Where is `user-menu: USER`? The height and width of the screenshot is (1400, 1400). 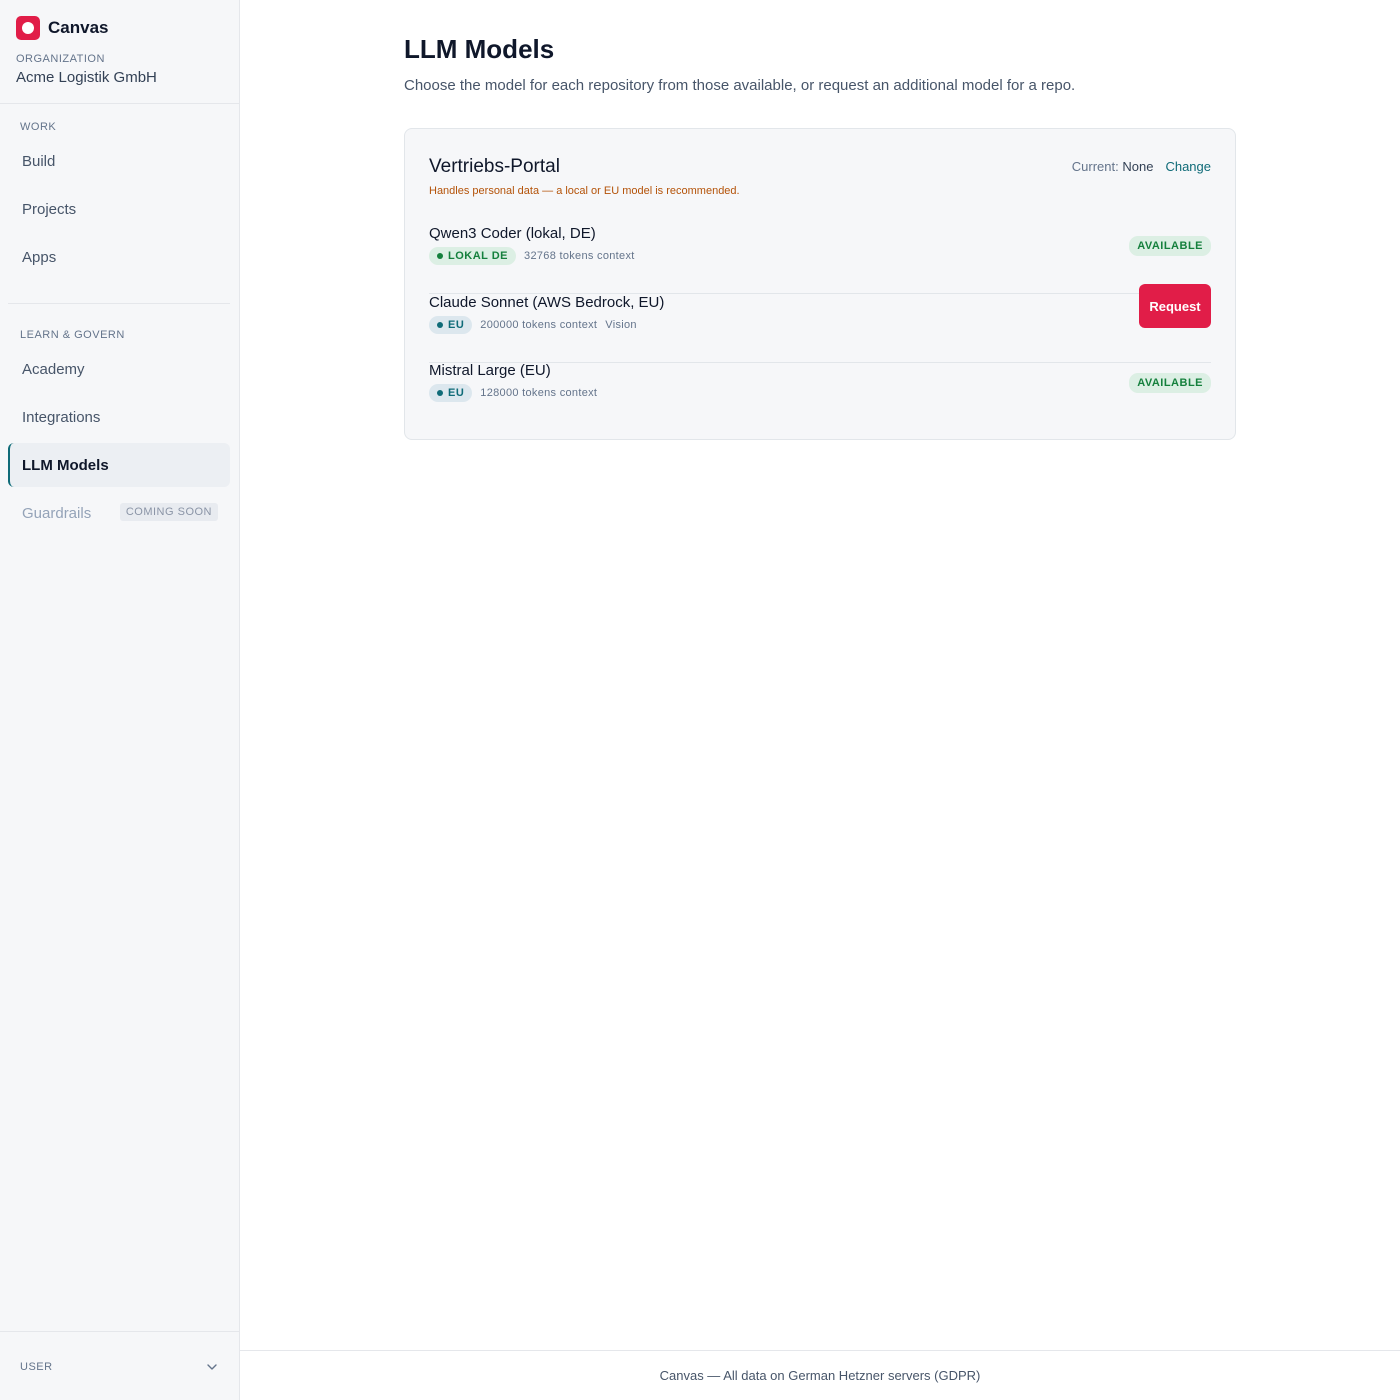
user-menu: USER is located at coordinates (119, 1365).